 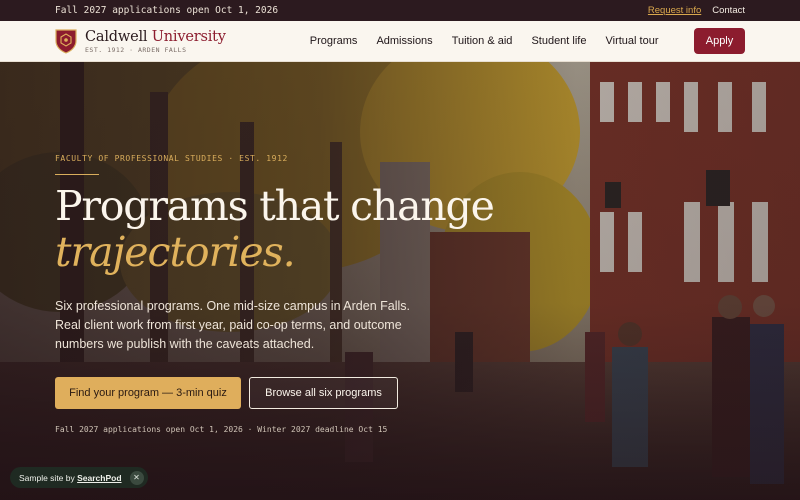 I want to click on hero-headline-italic: trajectories., so click(x=175, y=252).